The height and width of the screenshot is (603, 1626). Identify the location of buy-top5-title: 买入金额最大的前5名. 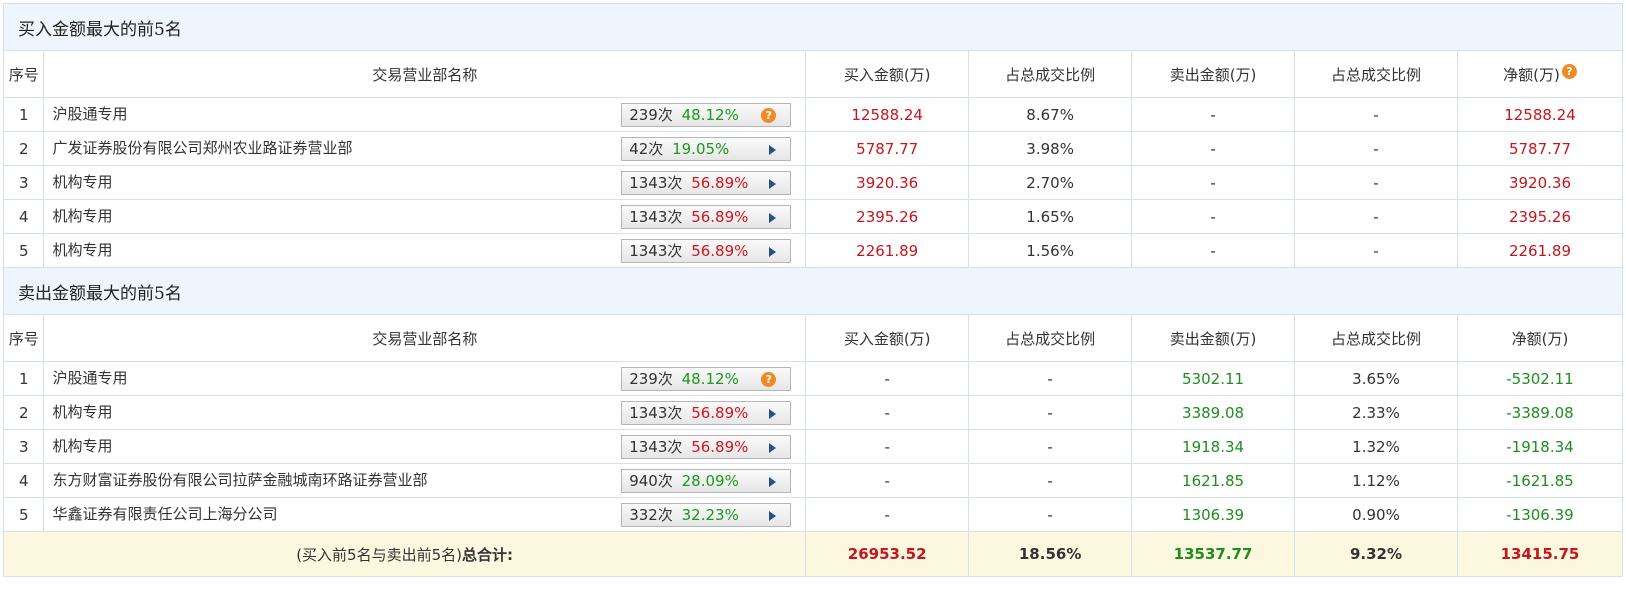
(813, 27).